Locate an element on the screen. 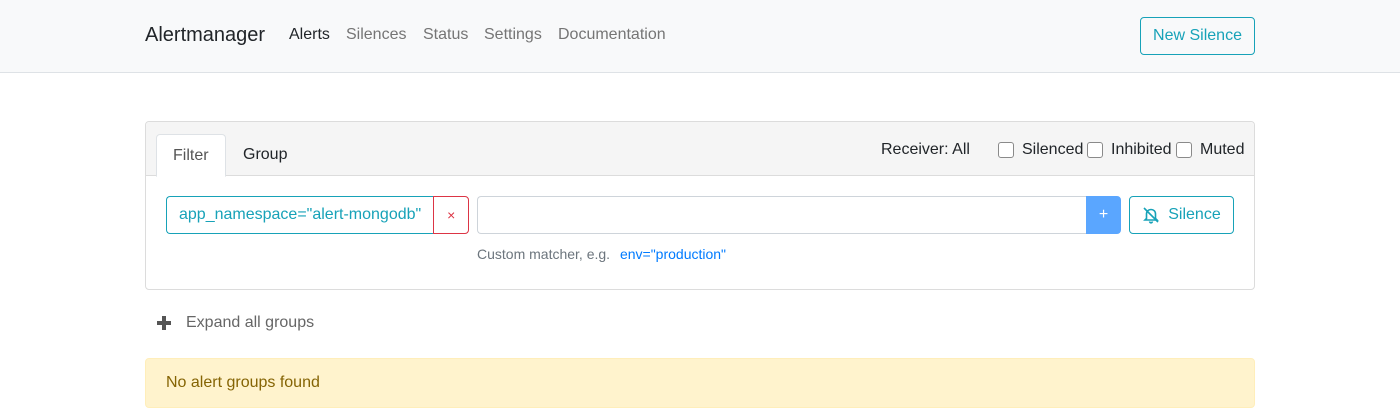 The height and width of the screenshot is (420, 1400). matcher-hint: Custom matcher, e.g. env="production" is located at coordinates (601, 254).